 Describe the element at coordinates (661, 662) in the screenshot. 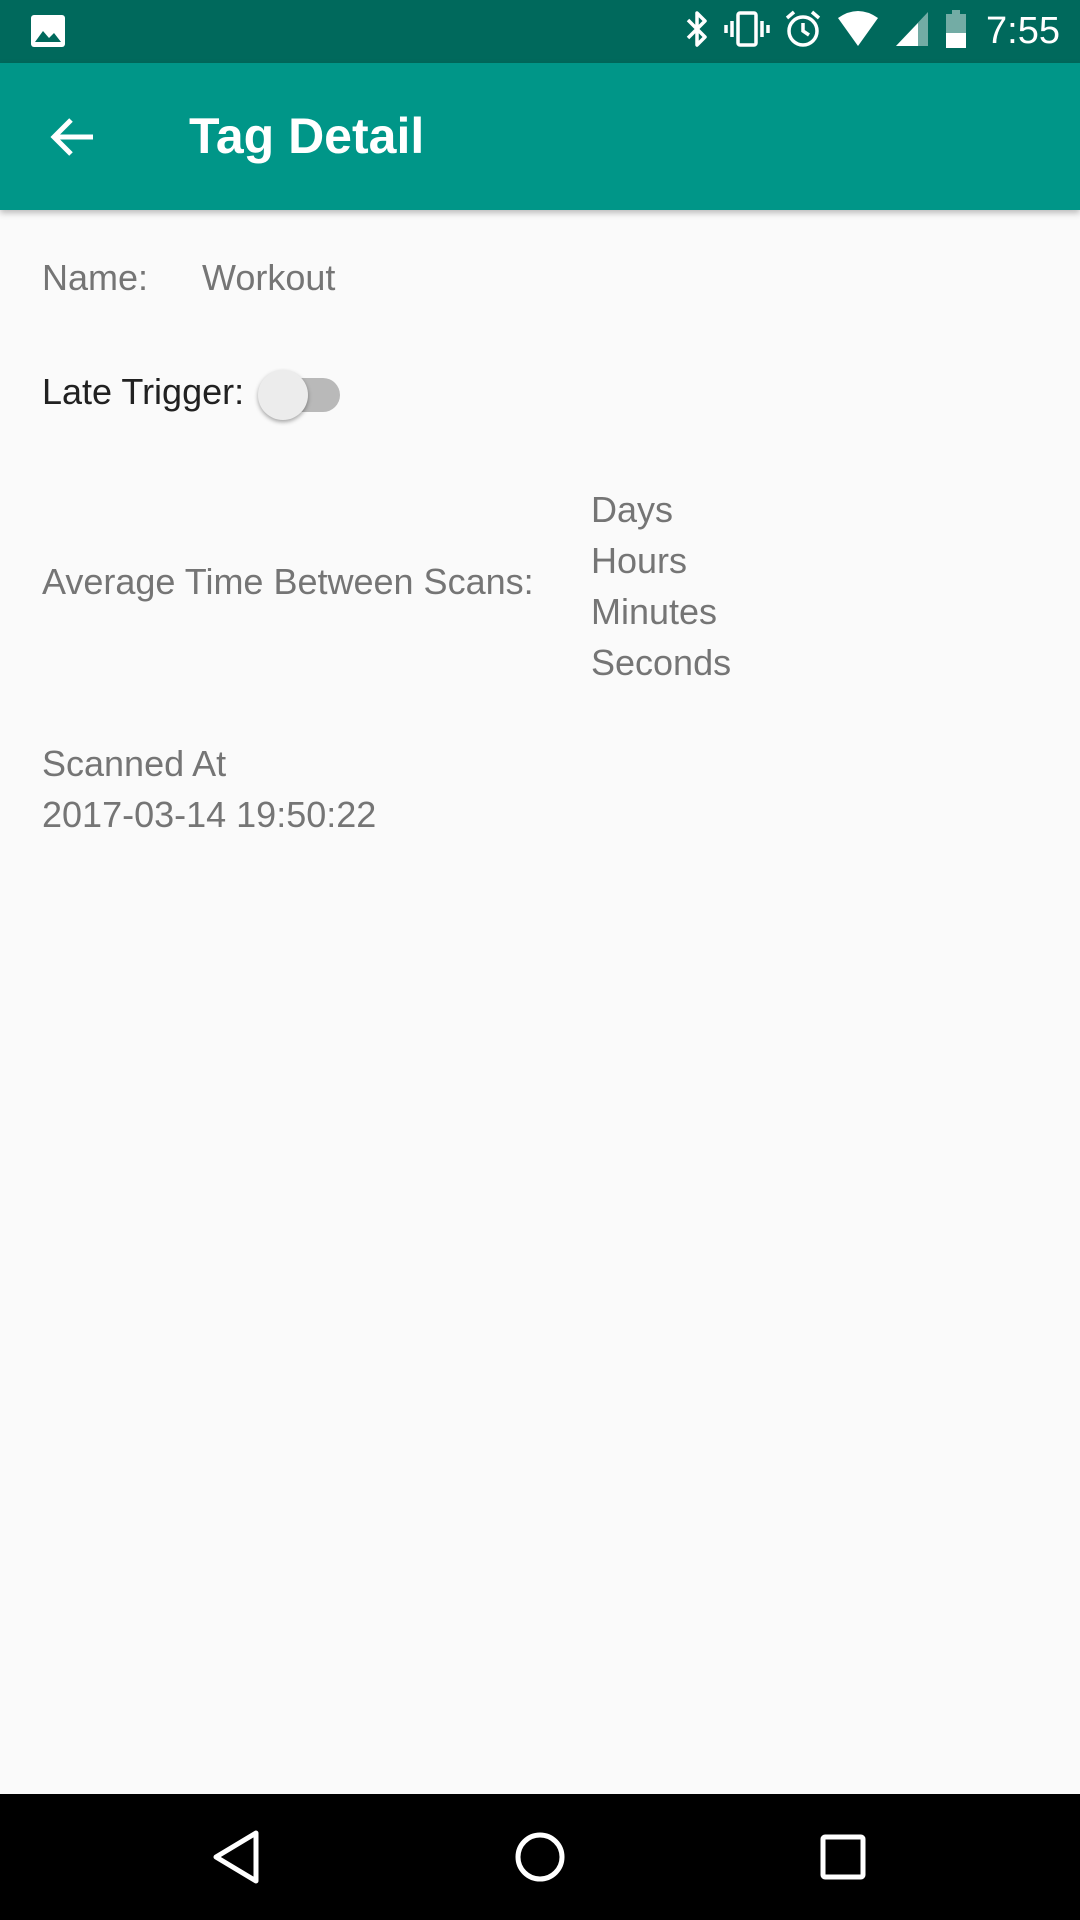

I see `unit-seconds: Seconds` at that location.